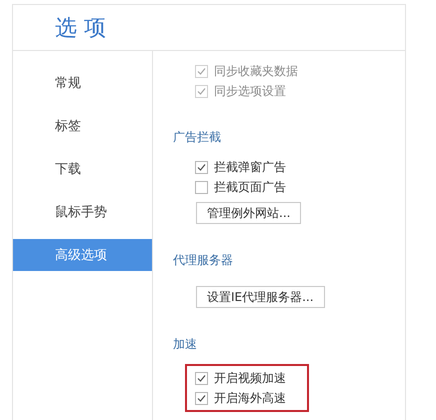 The image size is (436, 420). Describe the element at coordinates (250, 167) in the screenshot. I see `checkbox-label: 拦截弹窗广告` at that location.